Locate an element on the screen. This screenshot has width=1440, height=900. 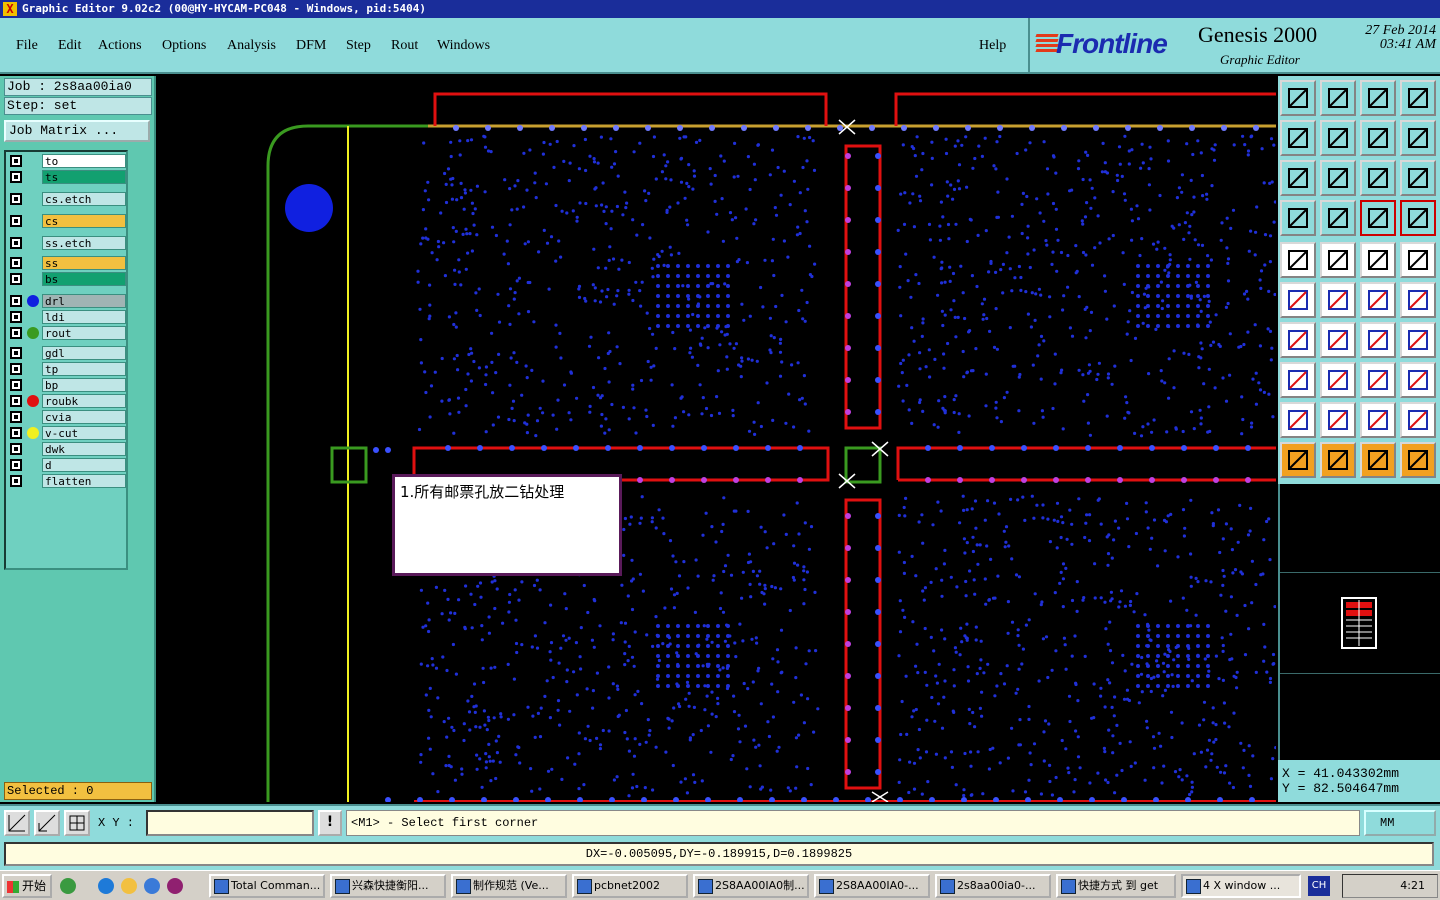
rotate-icon is located at coordinates (1378, 138).